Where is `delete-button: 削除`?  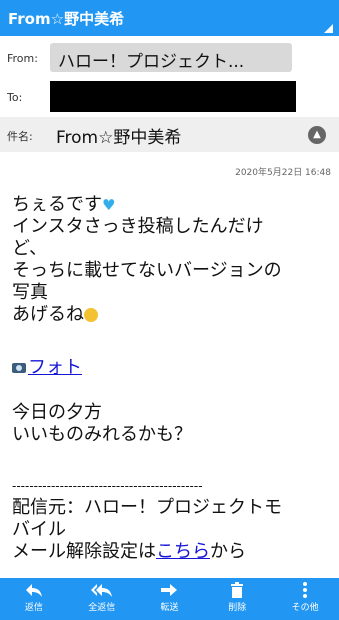 delete-button: 削除 is located at coordinates (237, 599).